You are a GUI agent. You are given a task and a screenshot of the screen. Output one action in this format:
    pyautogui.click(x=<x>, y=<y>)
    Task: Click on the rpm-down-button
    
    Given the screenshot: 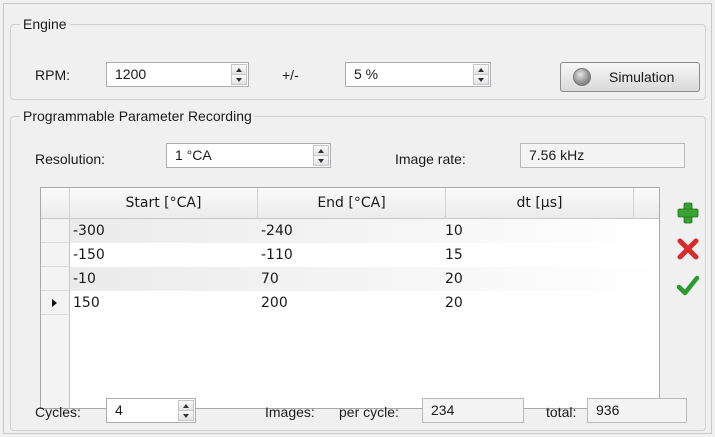 What is the action you would take?
    pyautogui.click(x=239, y=80)
    